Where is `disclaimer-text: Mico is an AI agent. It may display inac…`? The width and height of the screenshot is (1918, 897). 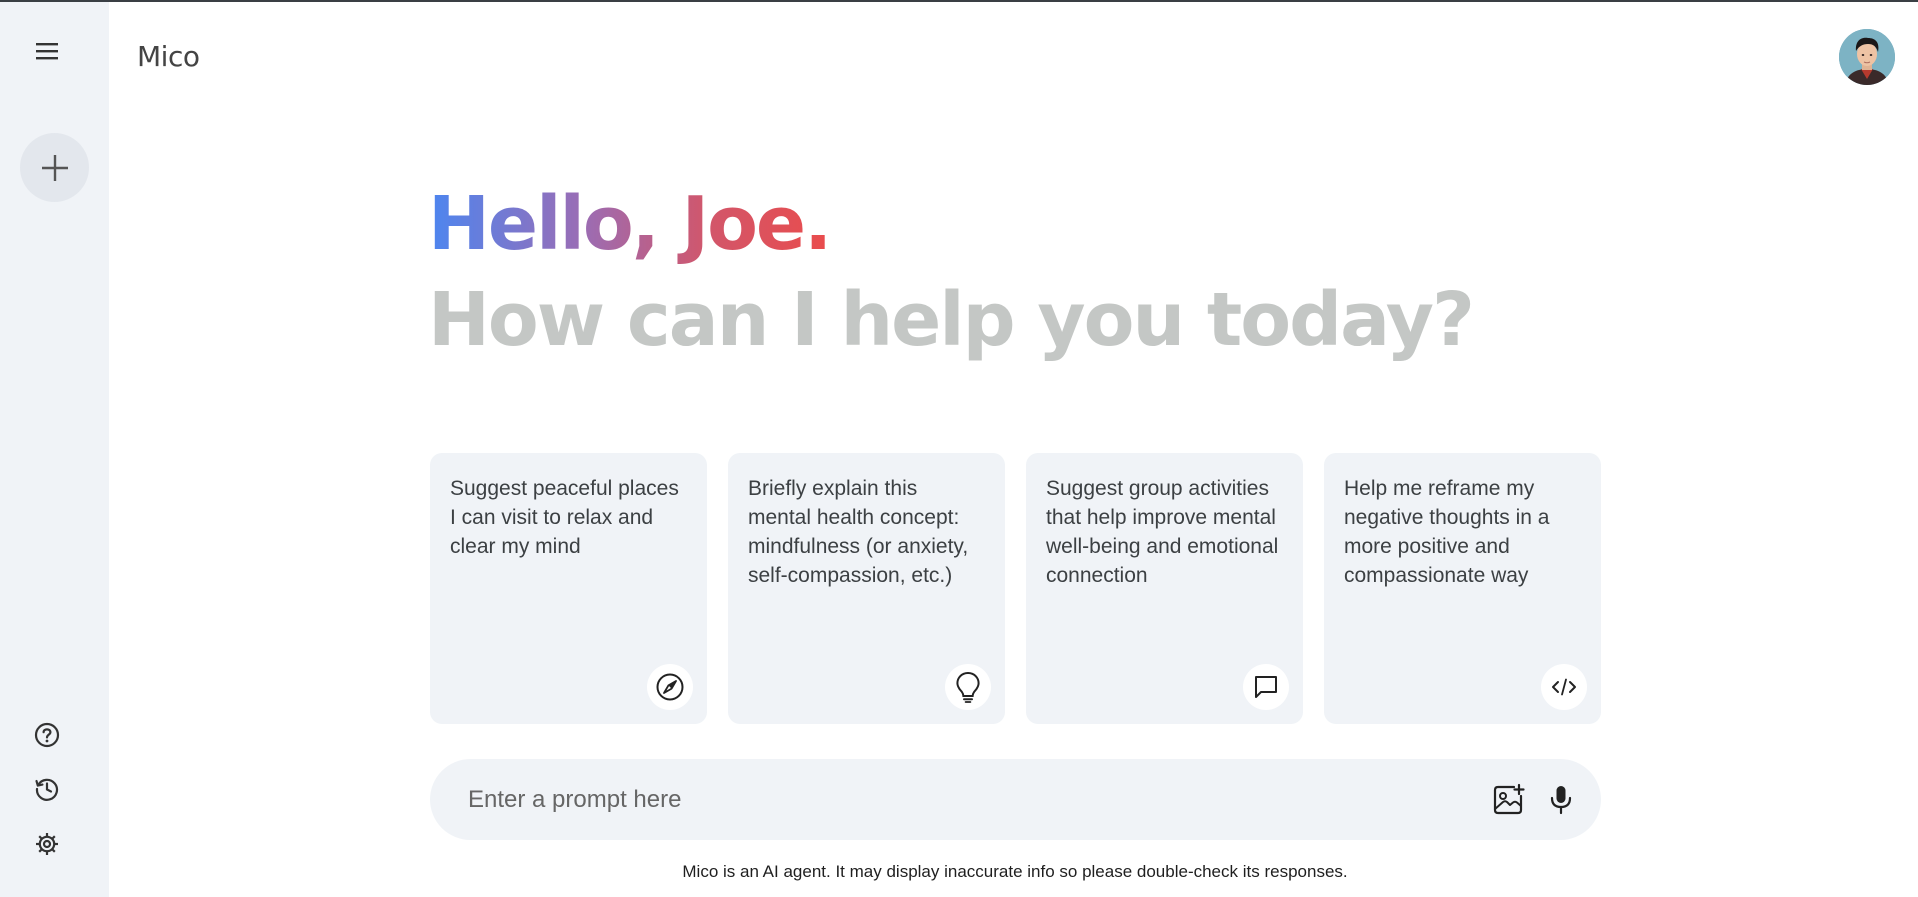 disclaimer-text: Mico is an AI agent. It may display inac… is located at coordinates (1015, 871).